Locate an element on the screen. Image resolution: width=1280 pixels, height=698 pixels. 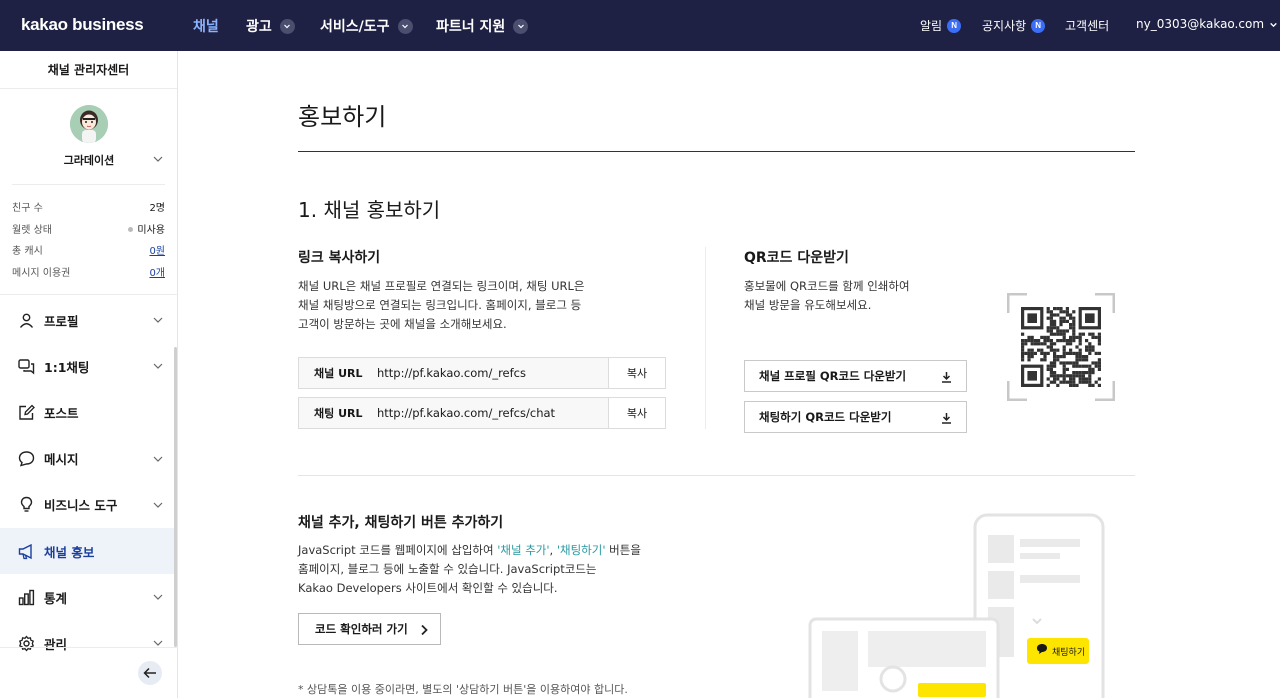
nav-ads: 광고 is located at coordinates (270, 26).